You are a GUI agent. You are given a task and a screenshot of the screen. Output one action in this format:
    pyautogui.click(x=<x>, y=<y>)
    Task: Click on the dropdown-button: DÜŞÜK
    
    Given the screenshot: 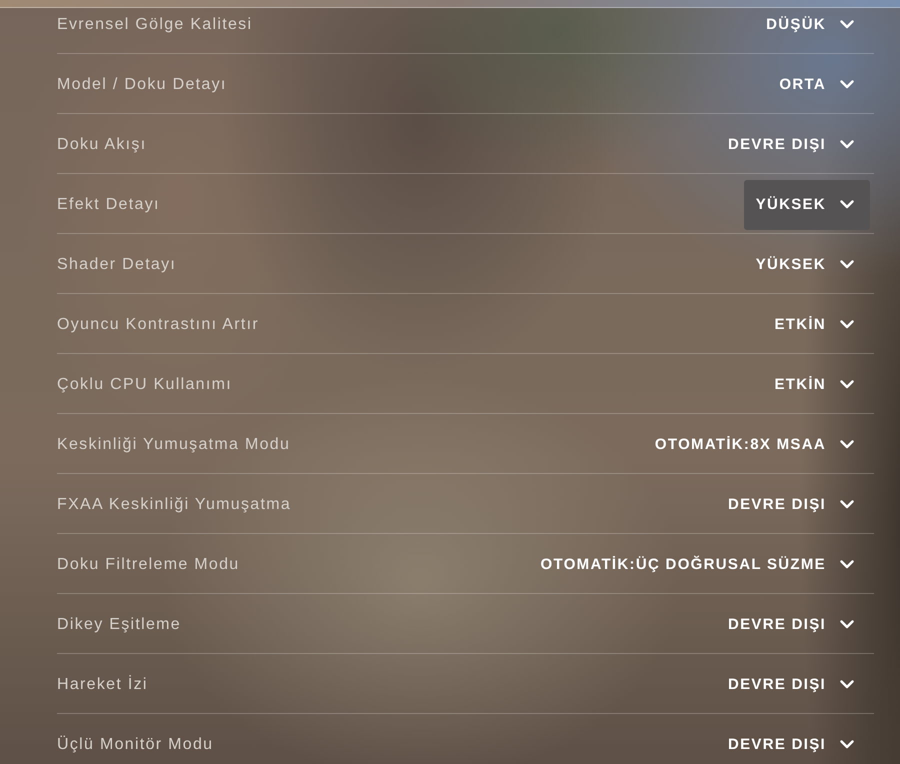 What is the action you would take?
    pyautogui.click(x=812, y=25)
    